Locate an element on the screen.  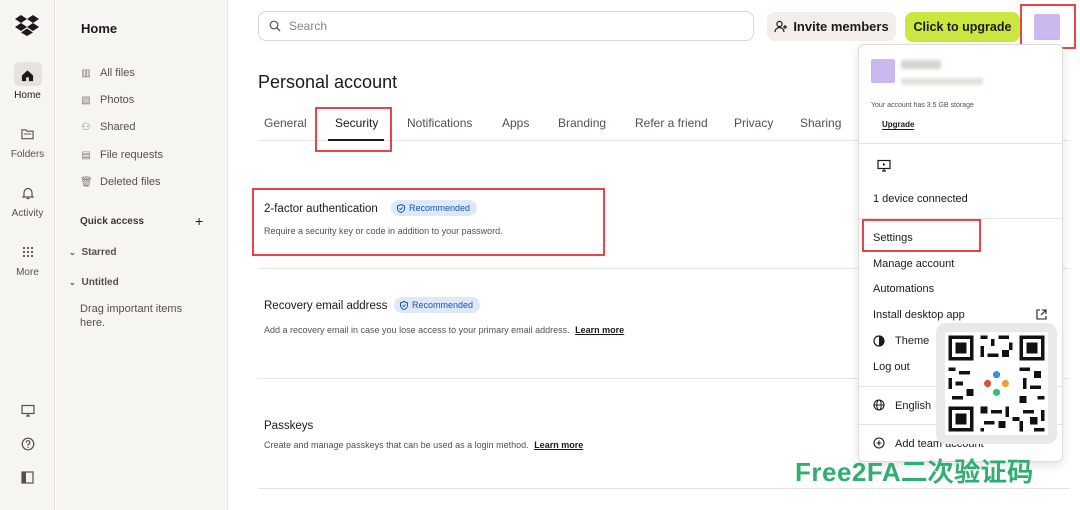
globe-icon is located at coordinates (879, 406).